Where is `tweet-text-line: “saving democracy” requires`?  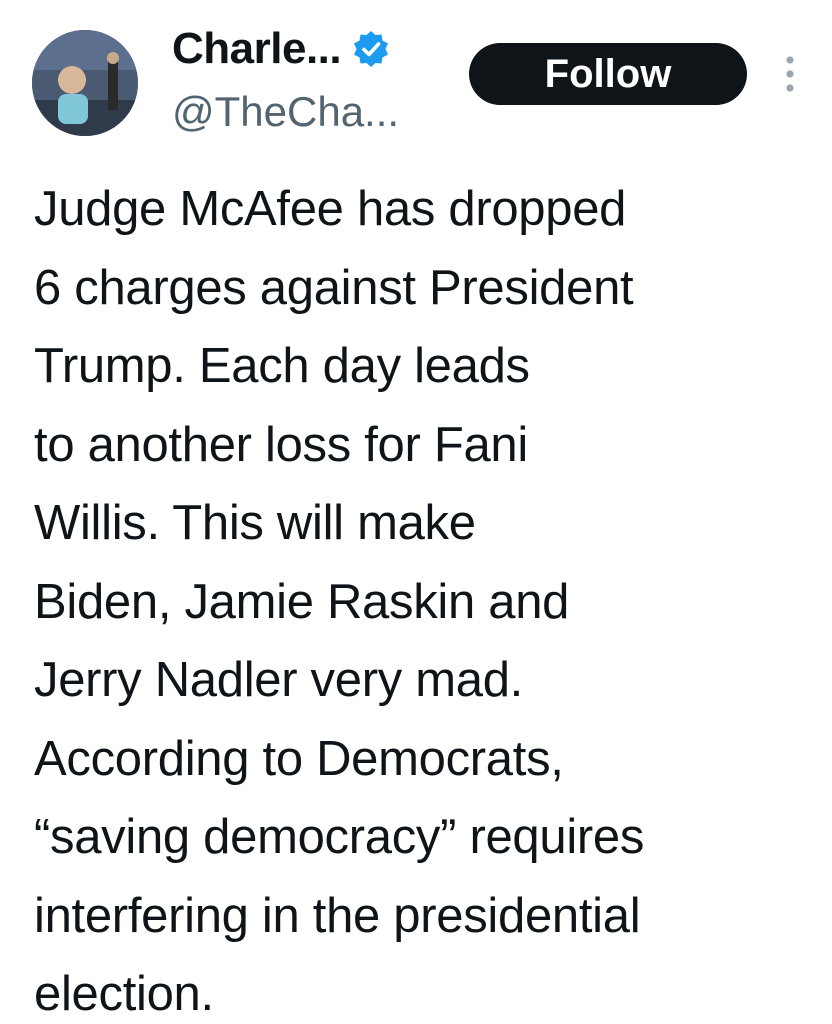
tweet-text-line: “saving democracy” requires is located at coordinates (339, 837).